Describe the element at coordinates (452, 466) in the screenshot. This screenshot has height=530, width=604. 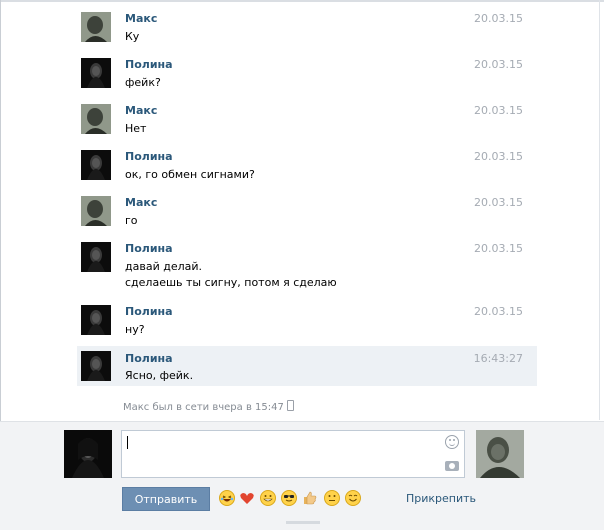
I see `camera-icon` at that location.